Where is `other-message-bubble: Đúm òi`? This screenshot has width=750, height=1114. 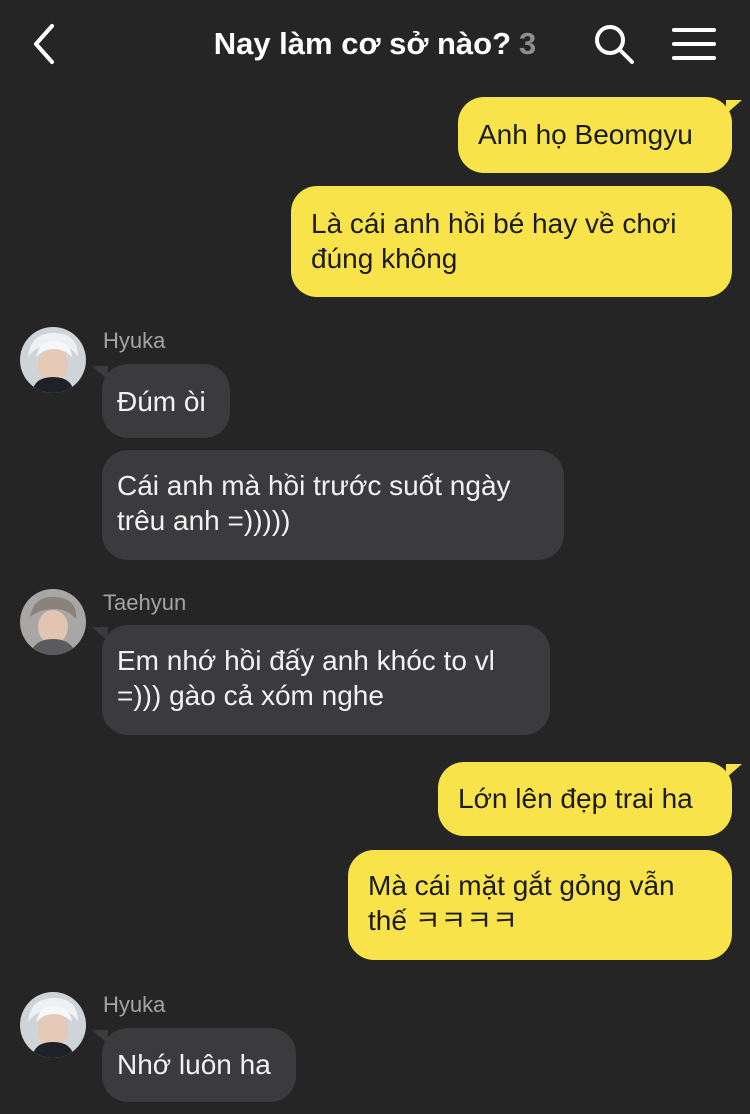
other-message-bubble: Đúm òi is located at coordinates (166, 401).